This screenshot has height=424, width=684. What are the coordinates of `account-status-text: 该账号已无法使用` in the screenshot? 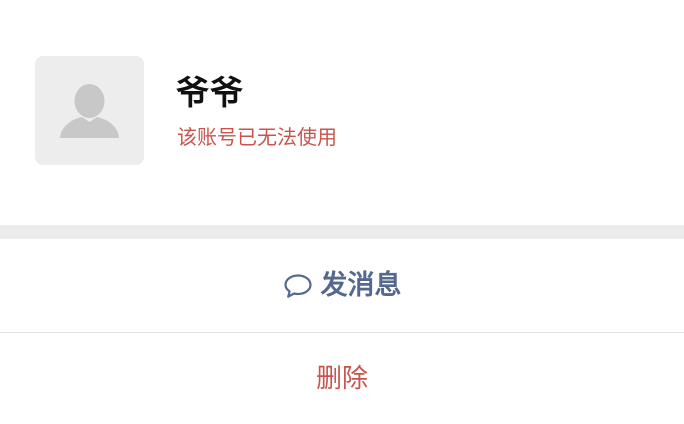 It's located at (257, 137).